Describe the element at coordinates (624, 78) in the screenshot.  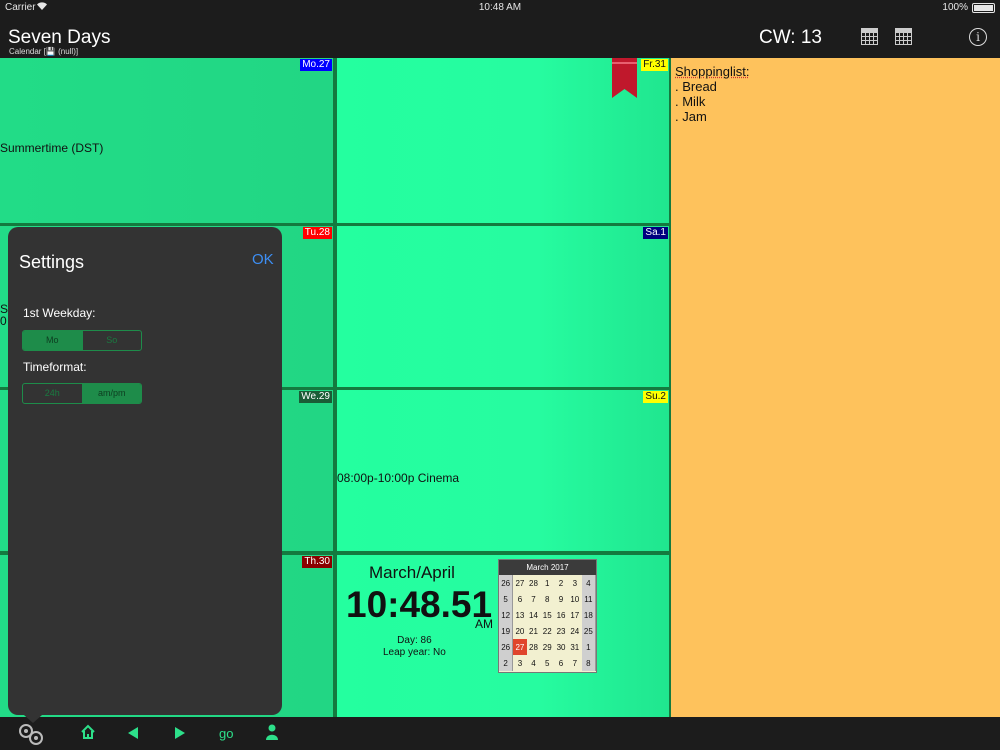
I see `bookmark-icon` at that location.